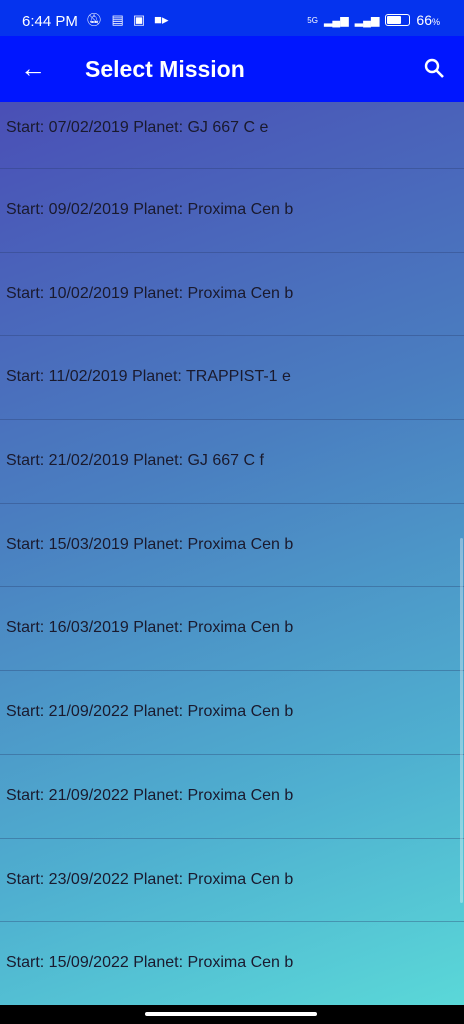 The width and height of the screenshot is (464, 1024). What do you see at coordinates (165, 69) in the screenshot?
I see `page-title: Select Mission` at bounding box center [165, 69].